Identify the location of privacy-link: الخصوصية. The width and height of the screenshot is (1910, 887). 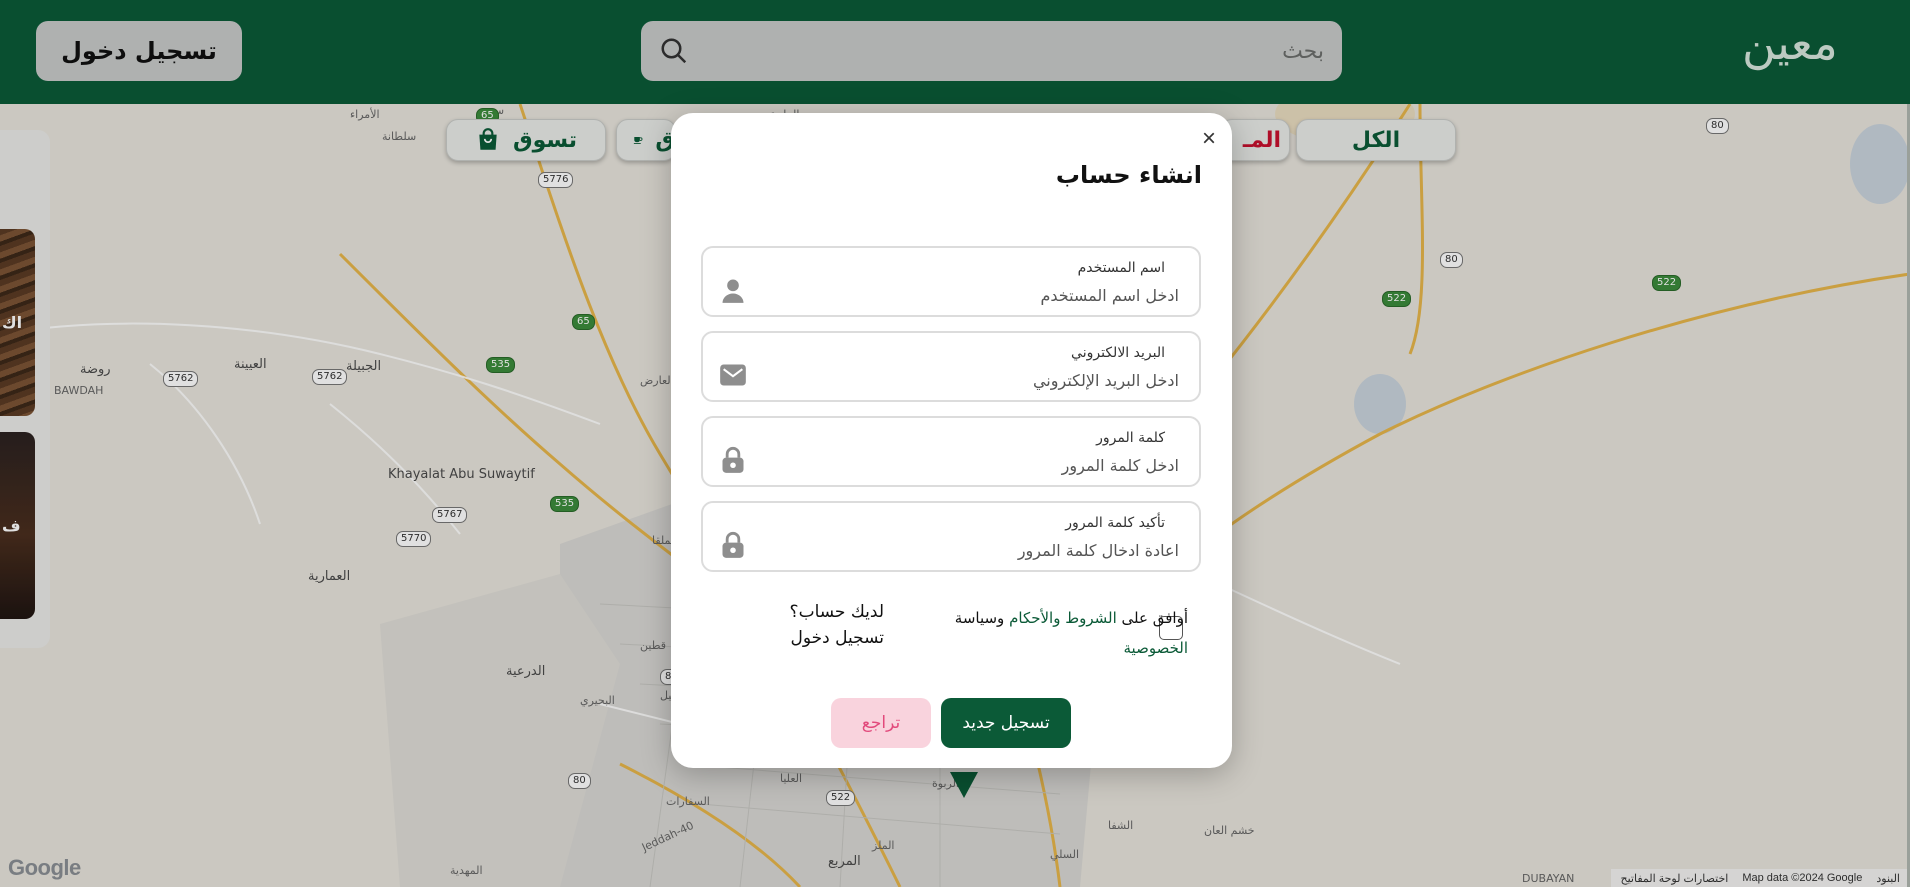
(1156, 648).